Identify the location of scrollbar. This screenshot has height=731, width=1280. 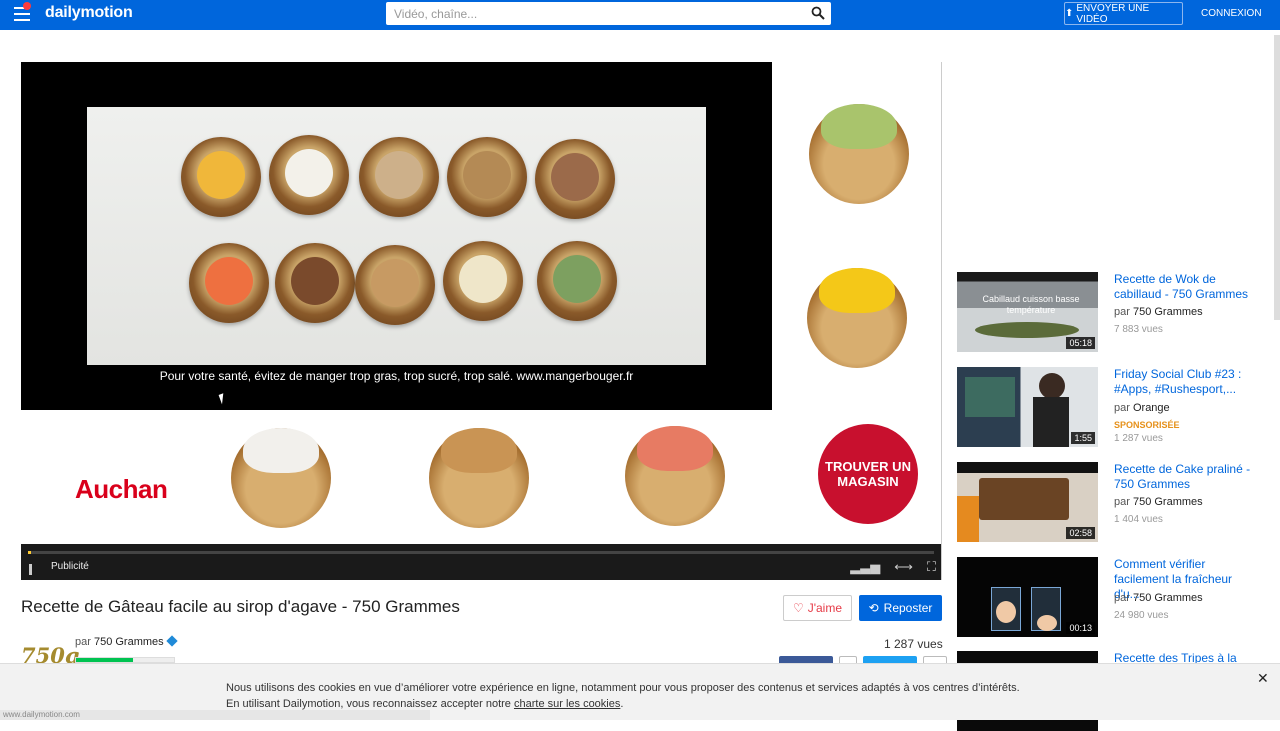
(1277, 177).